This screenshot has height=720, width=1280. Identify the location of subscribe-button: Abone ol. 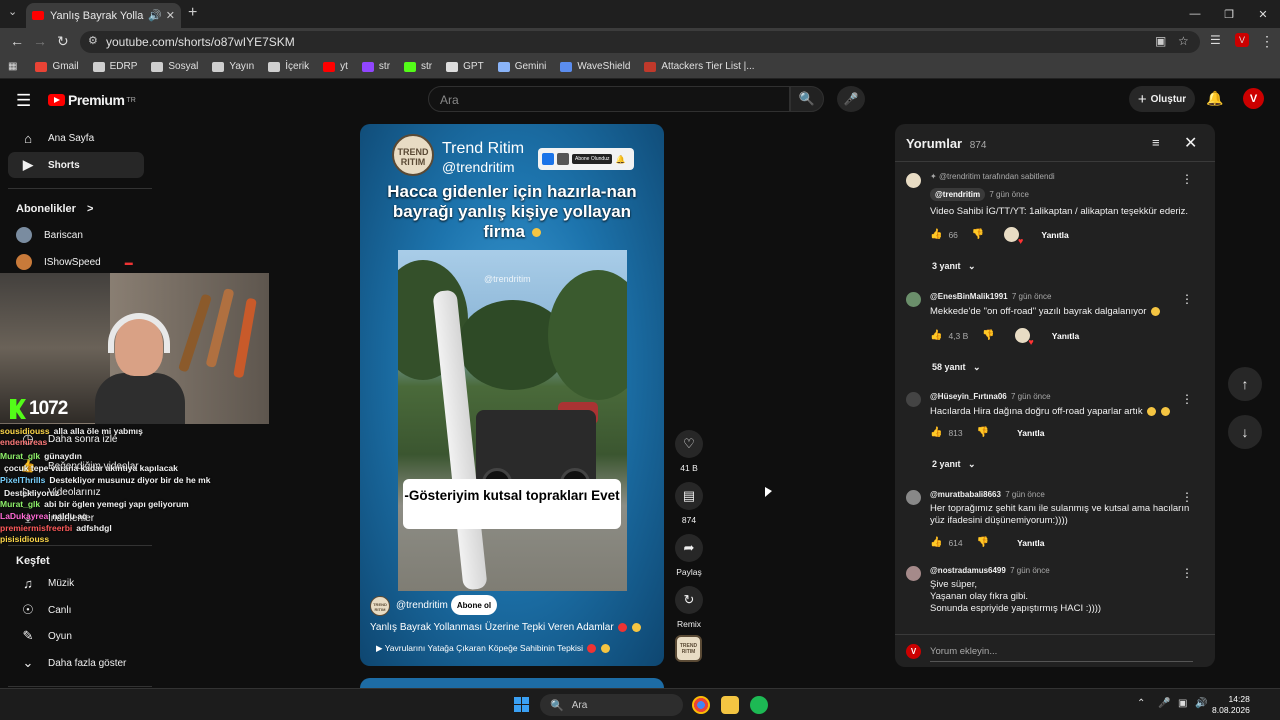
(474, 605).